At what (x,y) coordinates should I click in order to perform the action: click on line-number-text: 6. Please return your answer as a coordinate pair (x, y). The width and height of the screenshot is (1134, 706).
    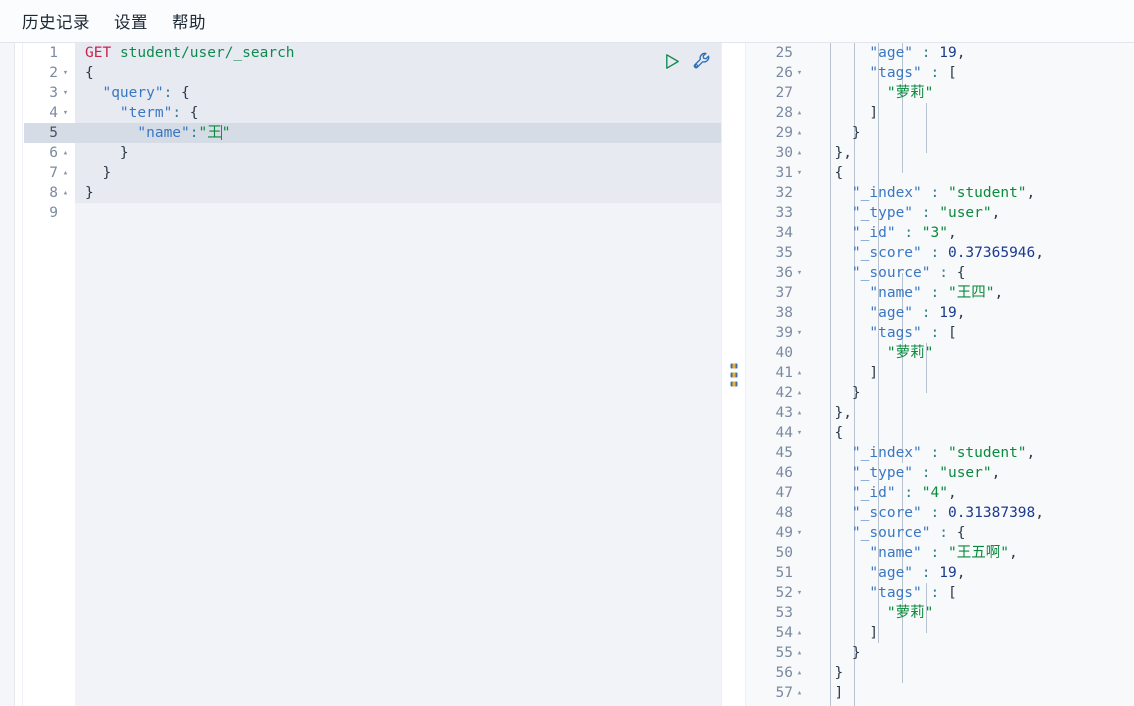
    Looking at the image, I should click on (53, 153).